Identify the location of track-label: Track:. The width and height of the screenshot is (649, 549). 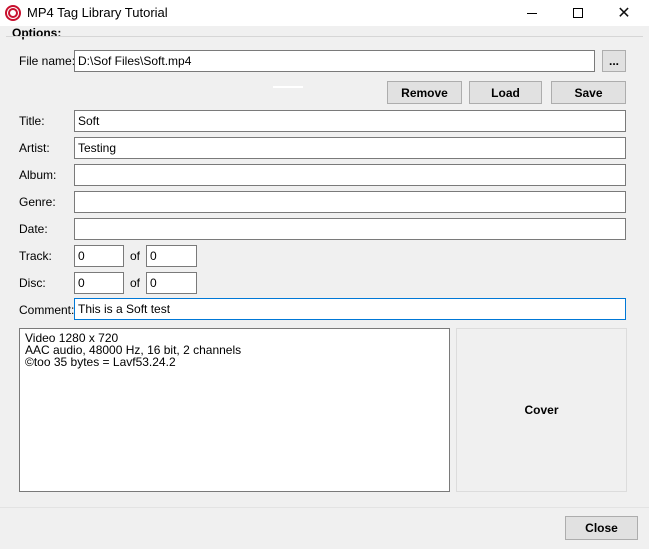
(35, 256).